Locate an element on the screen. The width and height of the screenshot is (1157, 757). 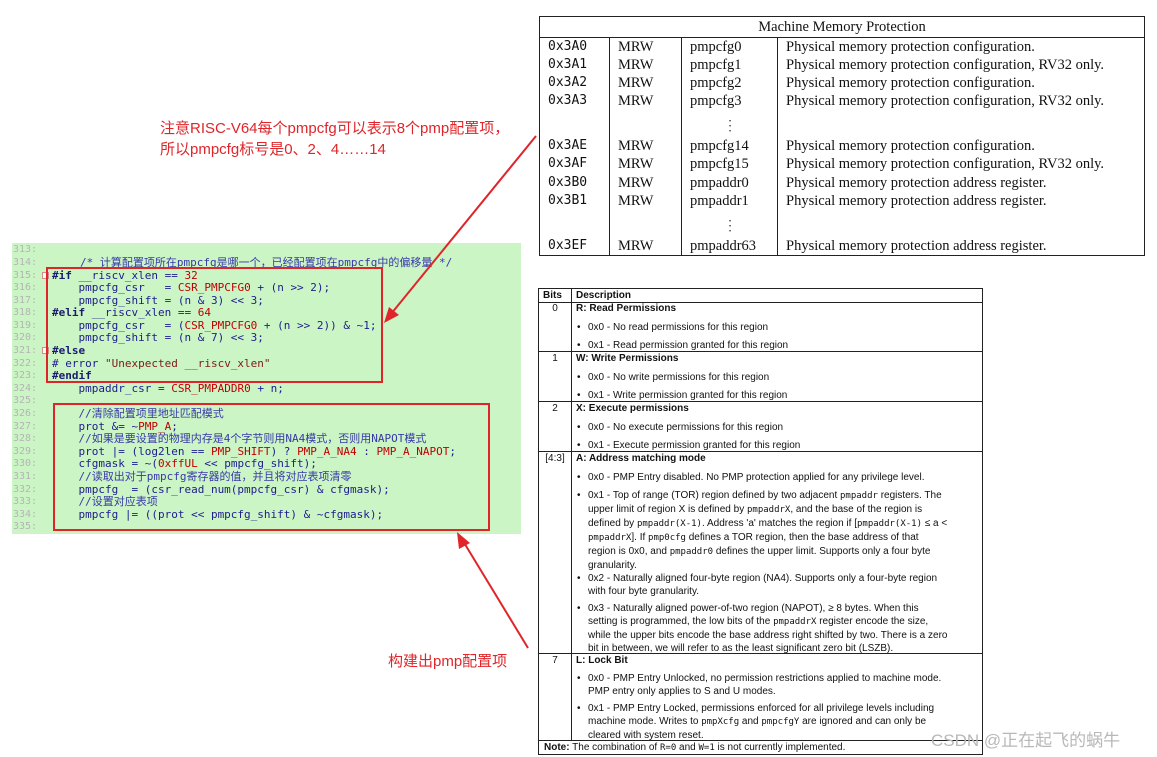
bit-index: 1 is located at coordinates (555, 358).